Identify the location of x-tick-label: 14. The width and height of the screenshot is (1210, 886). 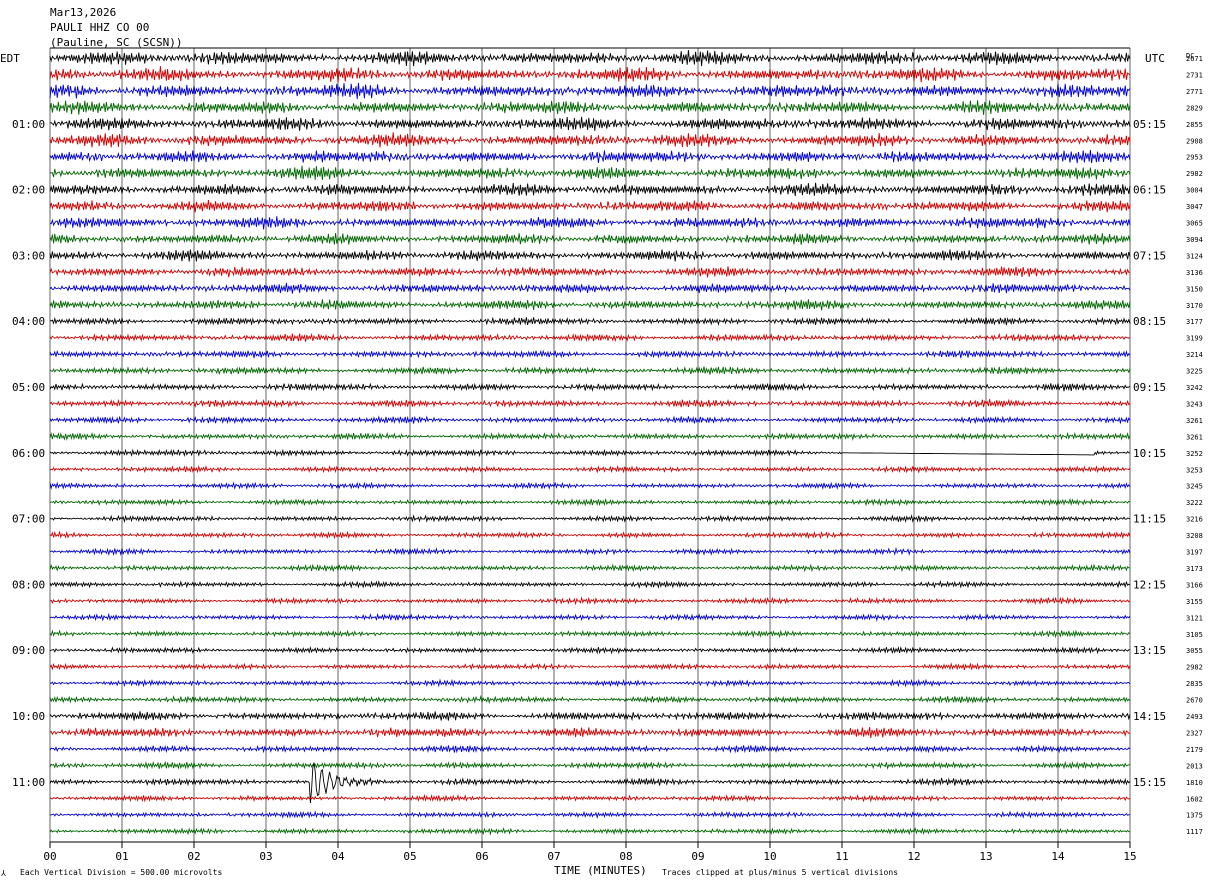
(1058, 856).